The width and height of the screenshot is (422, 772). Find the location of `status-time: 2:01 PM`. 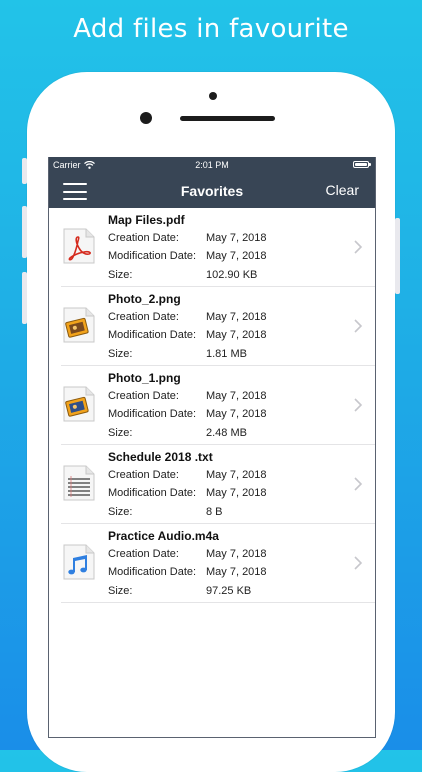

status-time: 2:01 PM is located at coordinates (212, 165).